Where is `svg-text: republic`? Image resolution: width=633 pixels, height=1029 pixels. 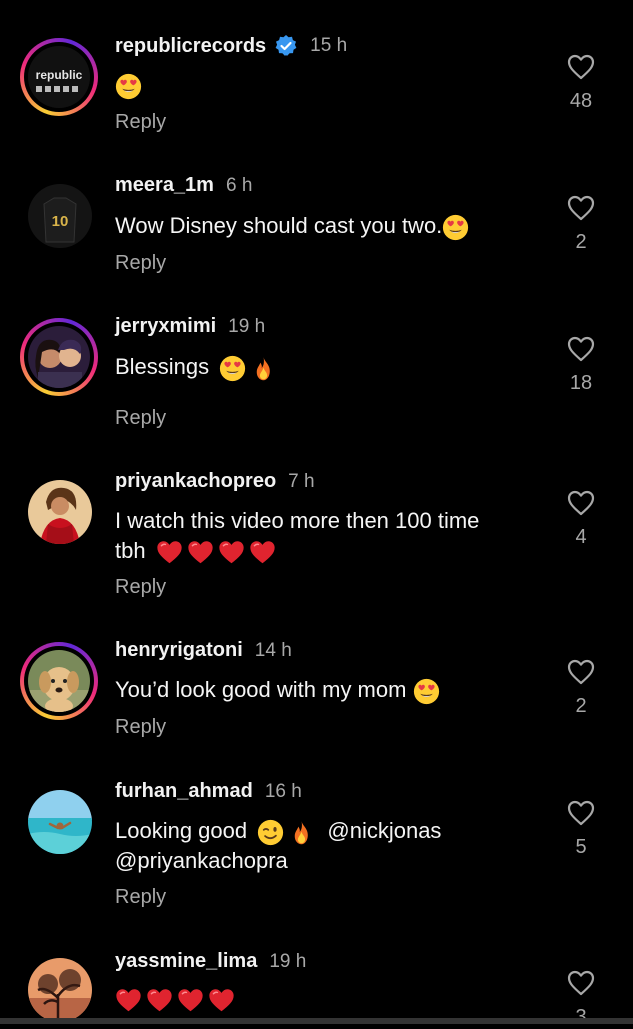 svg-text: republic is located at coordinates (59, 75).